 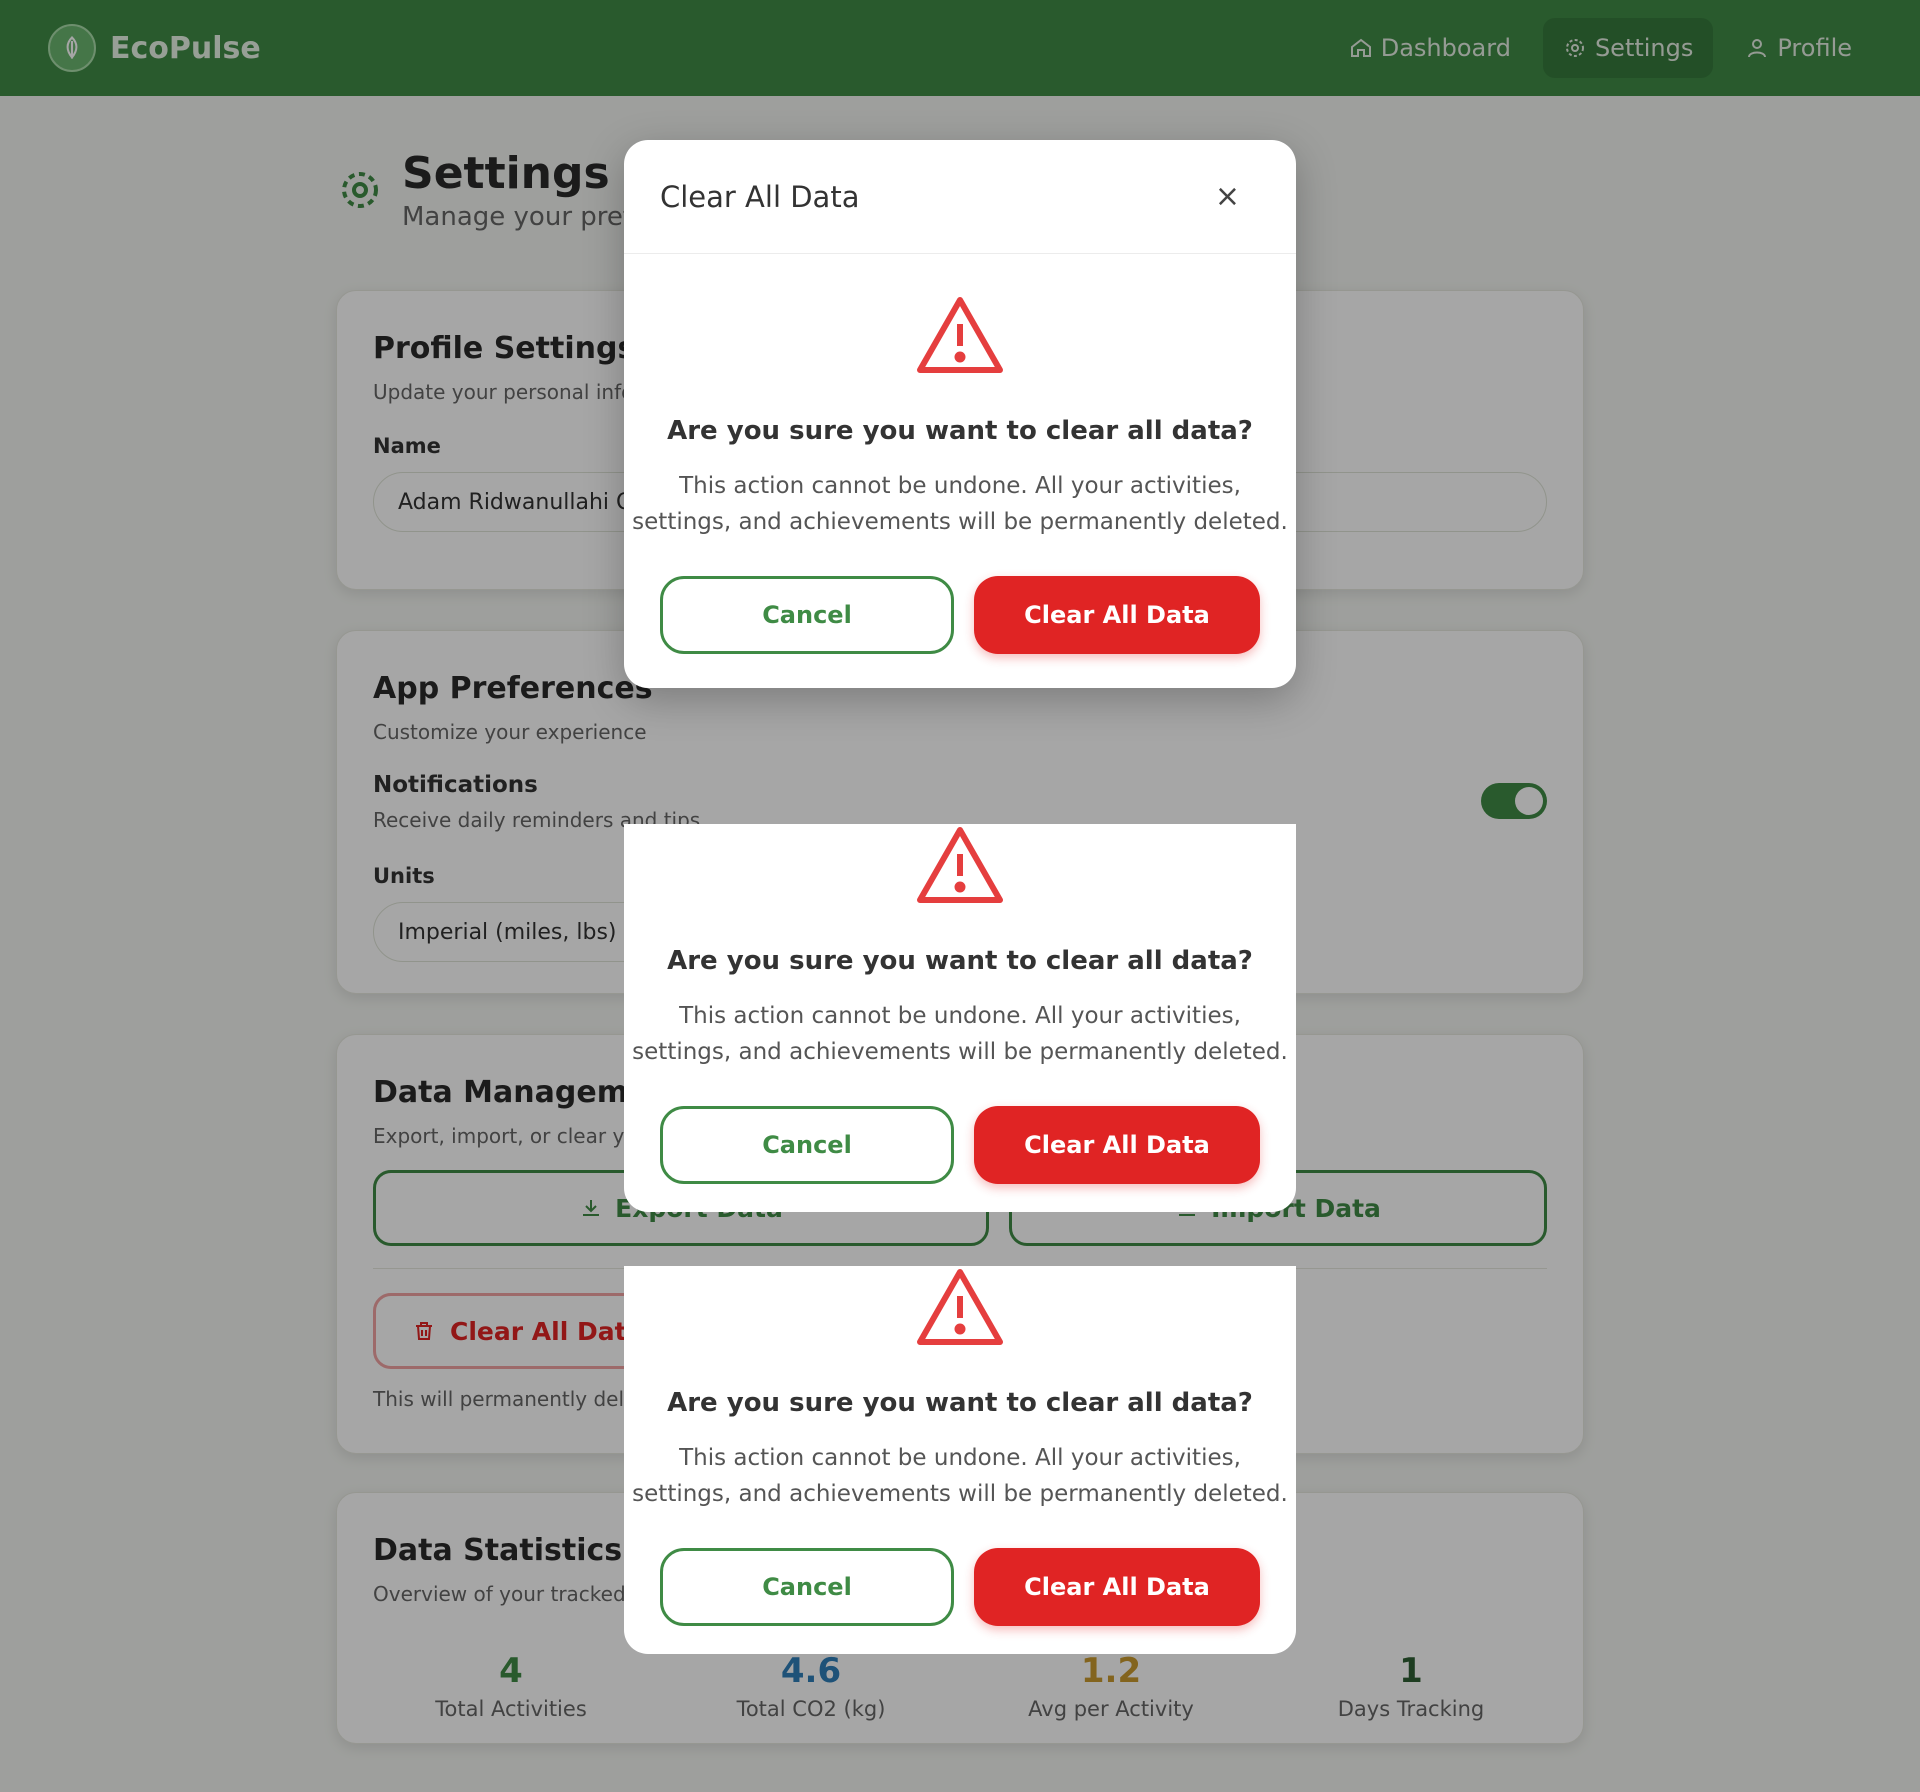 What do you see at coordinates (960, 197) in the screenshot?
I see `modal-header: Clear All Data ×` at bounding box center [960, 197].